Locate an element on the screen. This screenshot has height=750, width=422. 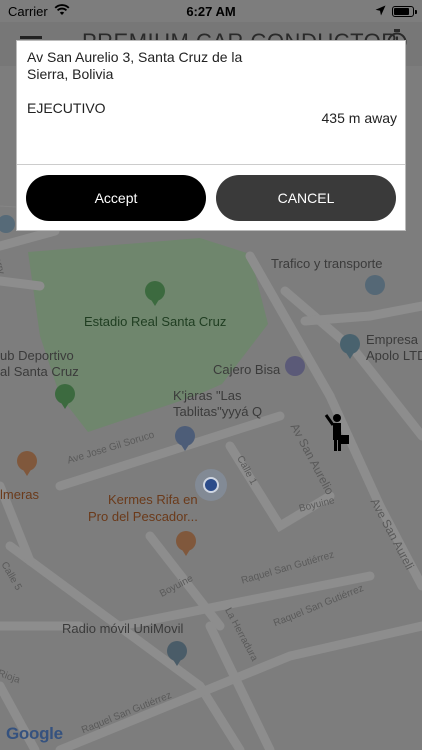
place-label-kermes-1: Kermes Rifa en is located at coordinates (153, 499).